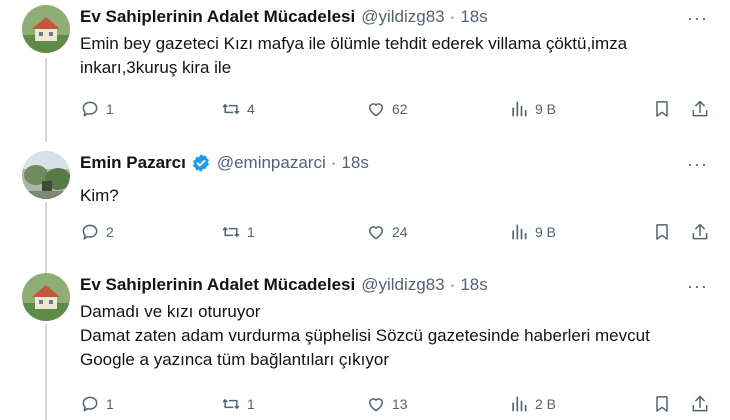  I want to click on verified-badge-icon, so click(201, 163).